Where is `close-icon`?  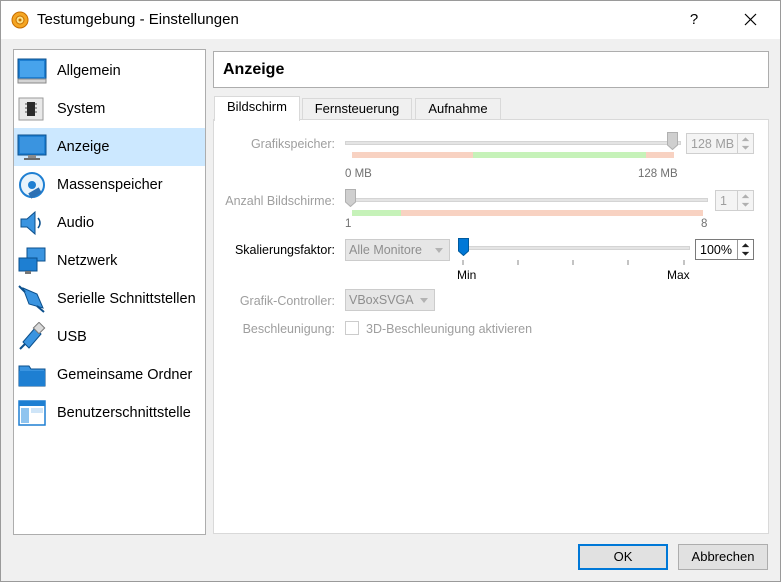 close-icon is located at coordinates (750, 19).